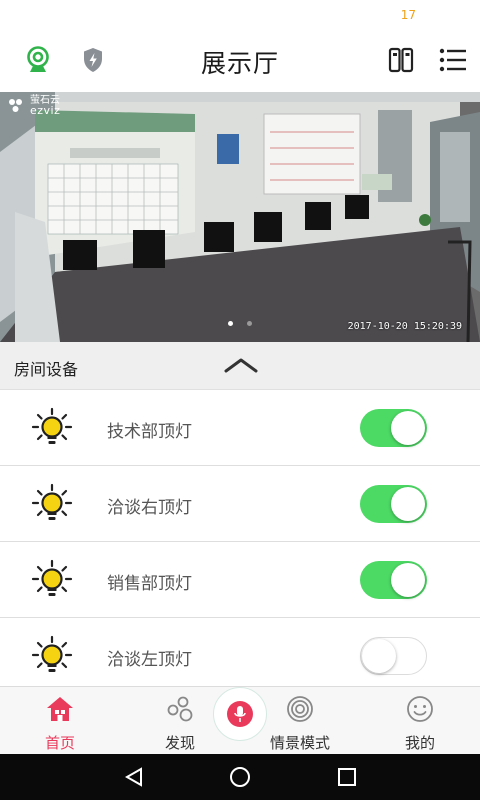 This screenshot has width=480, height=800. I want to click on tab-label: 发现, so click(179, 743).